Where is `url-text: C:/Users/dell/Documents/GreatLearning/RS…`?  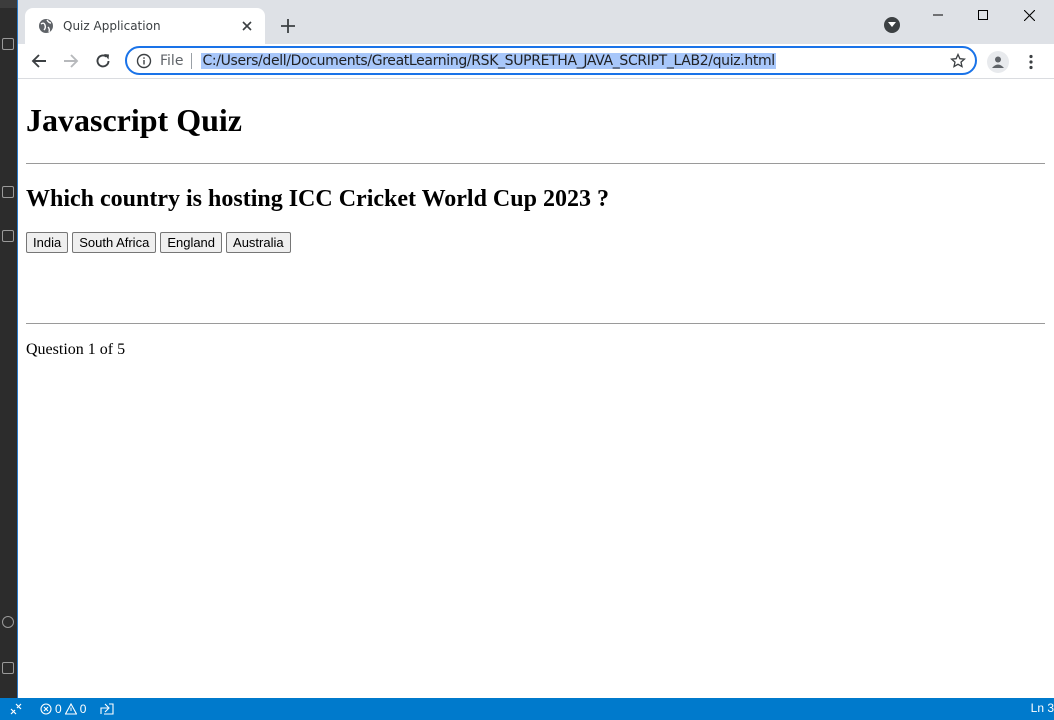 url-text: C:/Users/dell/Documents/GreatLearning/RS… is located at coordinates (488, 60).